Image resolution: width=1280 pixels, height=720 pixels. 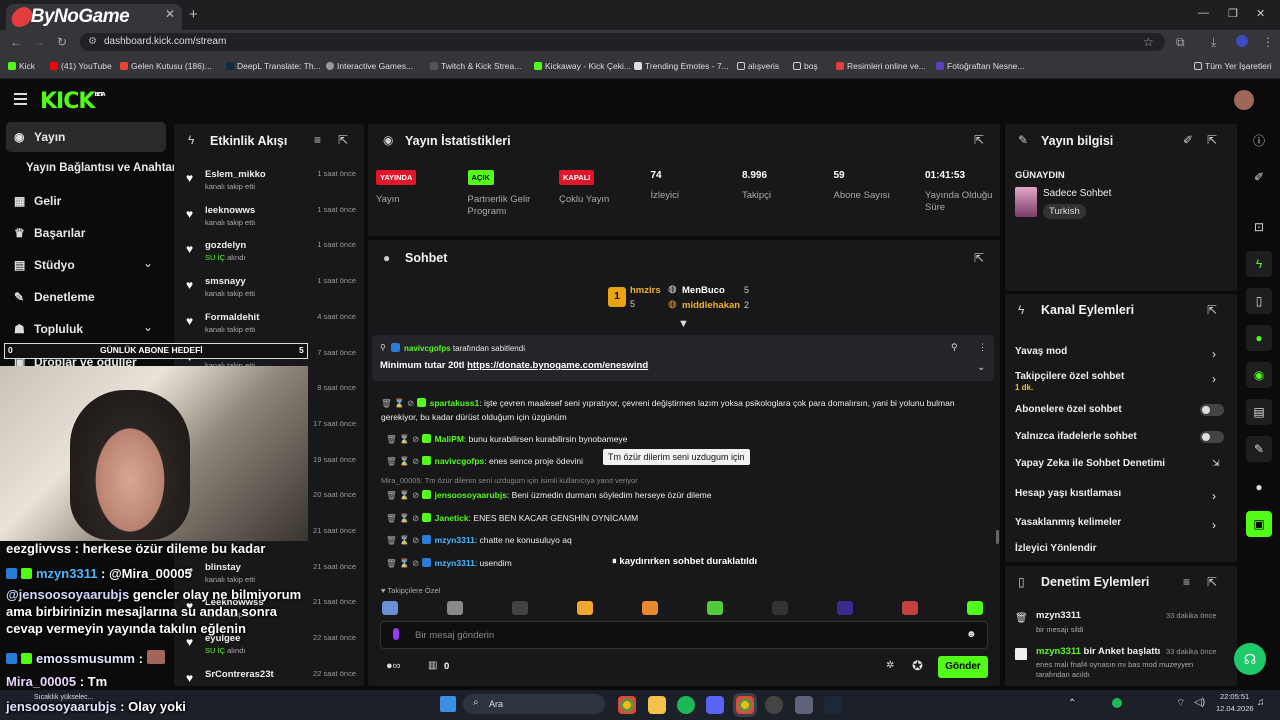 I want to click on chat-message: 🗑 ⌛ ⊘ mzyn3311: chatte ne konusuluyo aq, so click(x=479, y=540).